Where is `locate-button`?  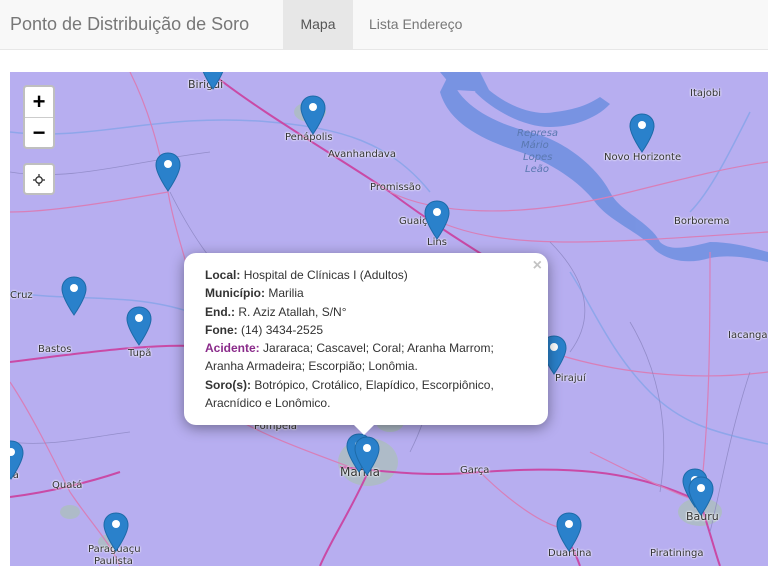 locate-button is located at coordinates (39, 179).